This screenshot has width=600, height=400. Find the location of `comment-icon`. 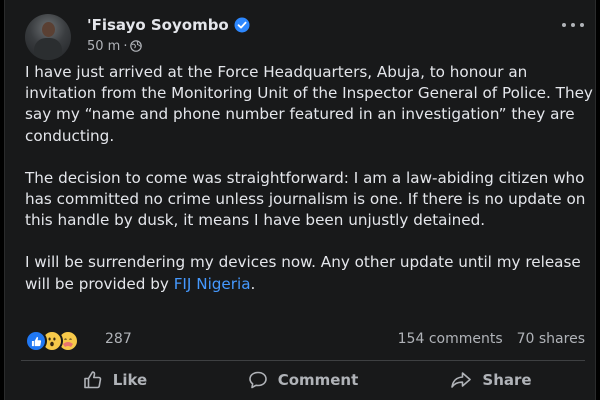

comment-icon is located at coordinates (257, 380).